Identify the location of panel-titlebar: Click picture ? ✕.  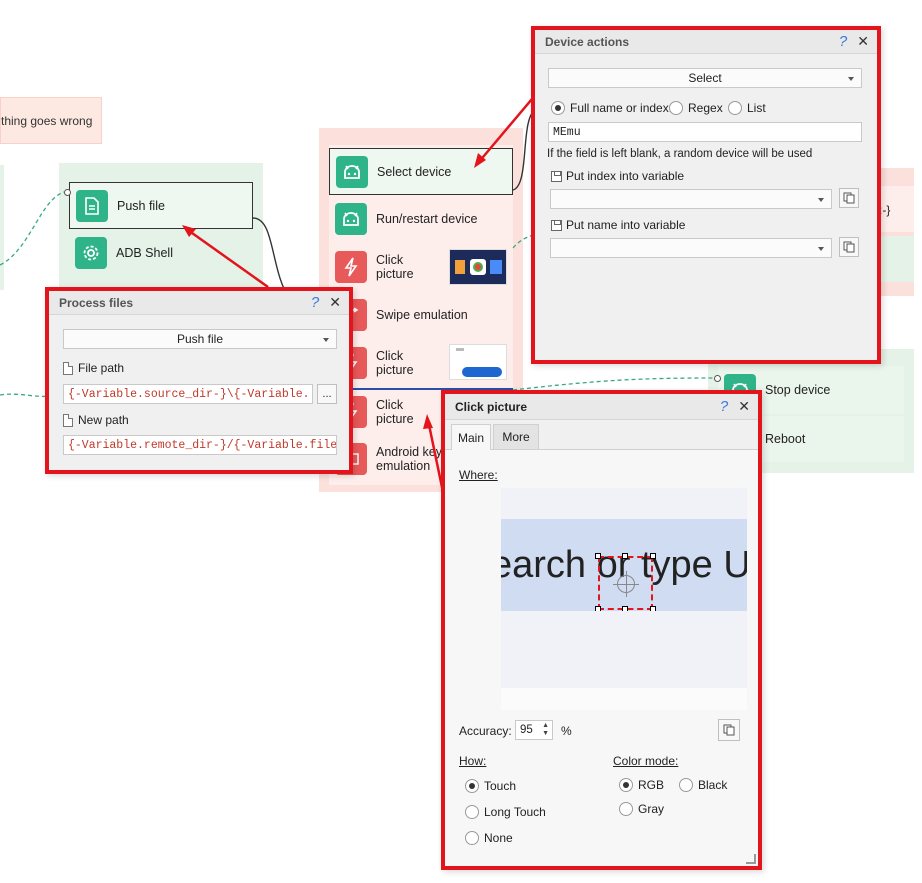
(601, 407).